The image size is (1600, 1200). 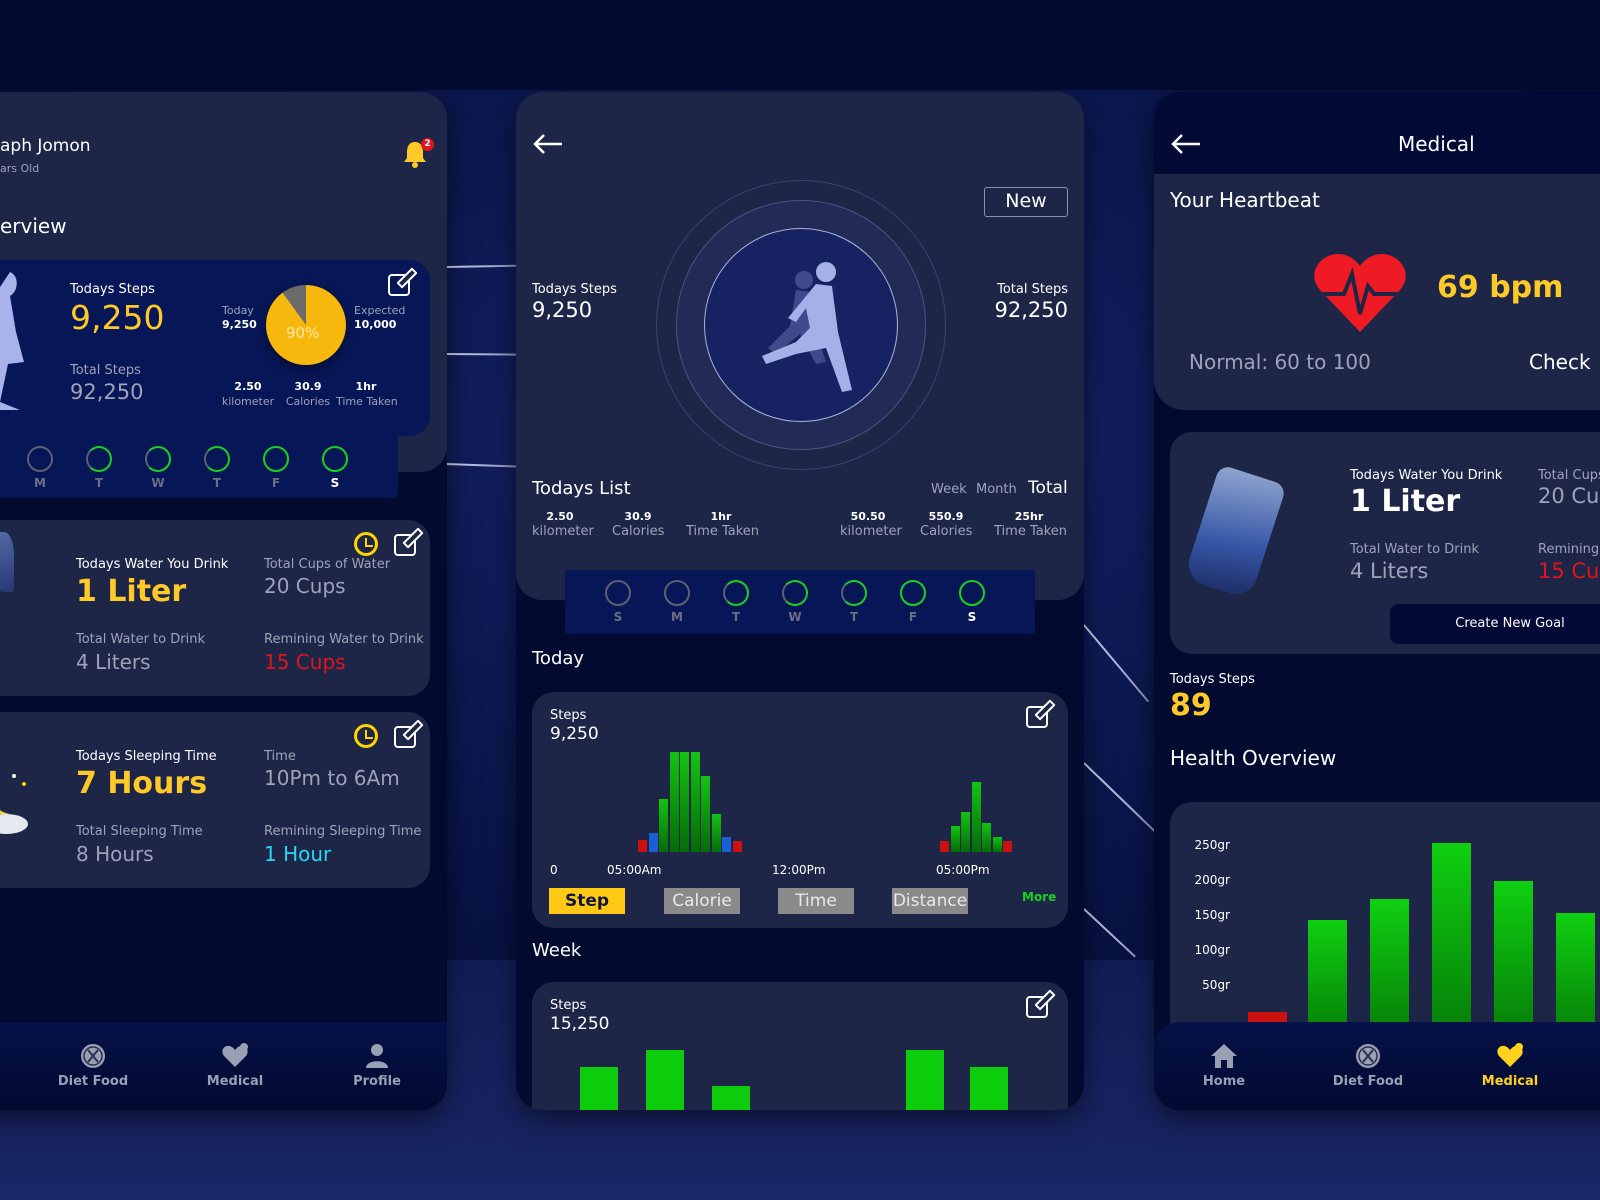 What do you see at coordinates (199, 467) in the screenshot?
I see `week-day-strip: MTWTFS` at bounding box center [199, 467].